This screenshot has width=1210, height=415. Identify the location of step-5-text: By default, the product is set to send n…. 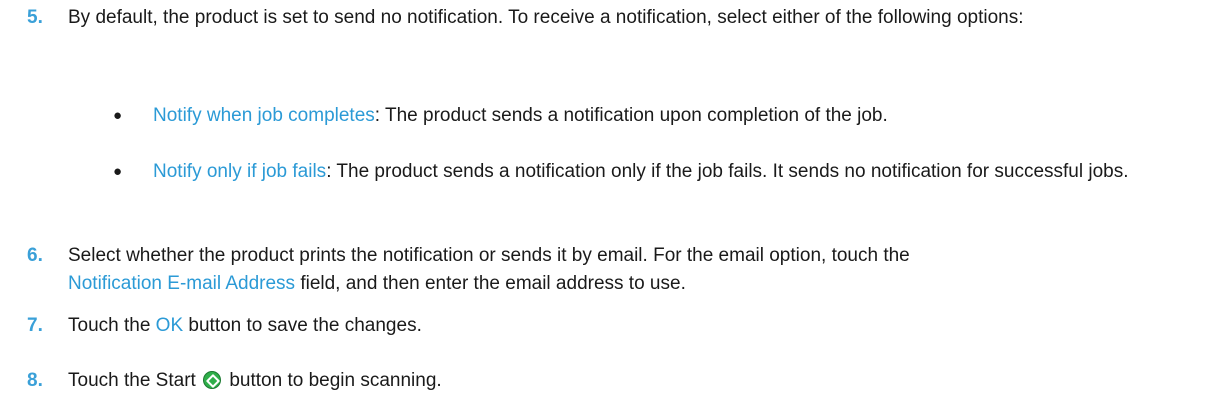
(546, 17).